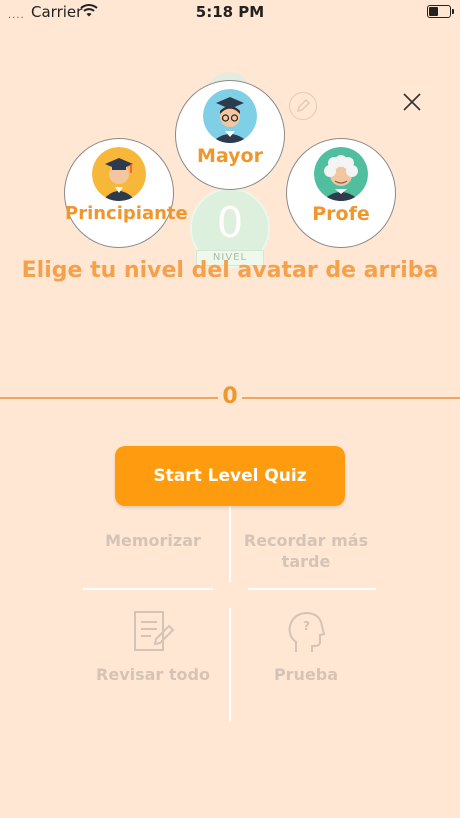  Describe the element at coordinates (230, 116) in the screenshot. I see `graduate-with-glasses-icon` at that location.